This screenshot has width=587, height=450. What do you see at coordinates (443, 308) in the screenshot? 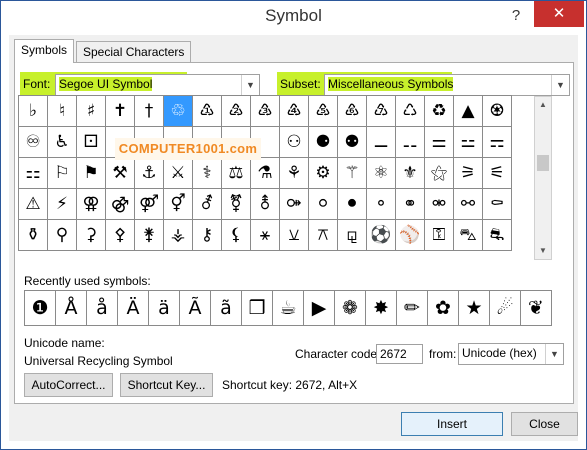
I see `recent-symbol-cell: ✿` at bounding box center [443, 308].